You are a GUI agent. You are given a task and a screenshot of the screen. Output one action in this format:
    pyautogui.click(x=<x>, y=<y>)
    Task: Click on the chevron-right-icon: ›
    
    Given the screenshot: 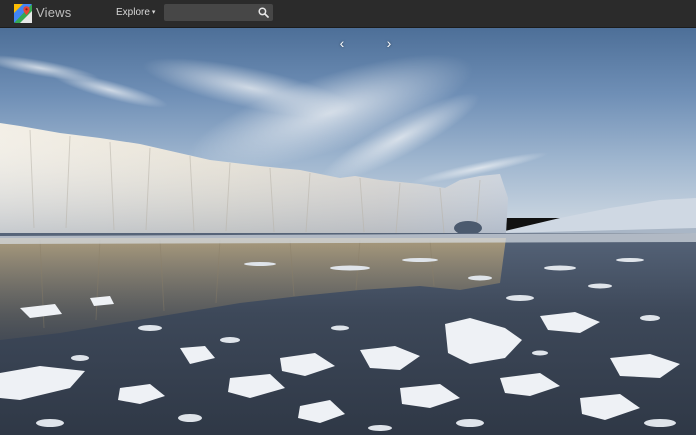 What is the action you would take?
    pyautogui.click(x=389, y=43)
    